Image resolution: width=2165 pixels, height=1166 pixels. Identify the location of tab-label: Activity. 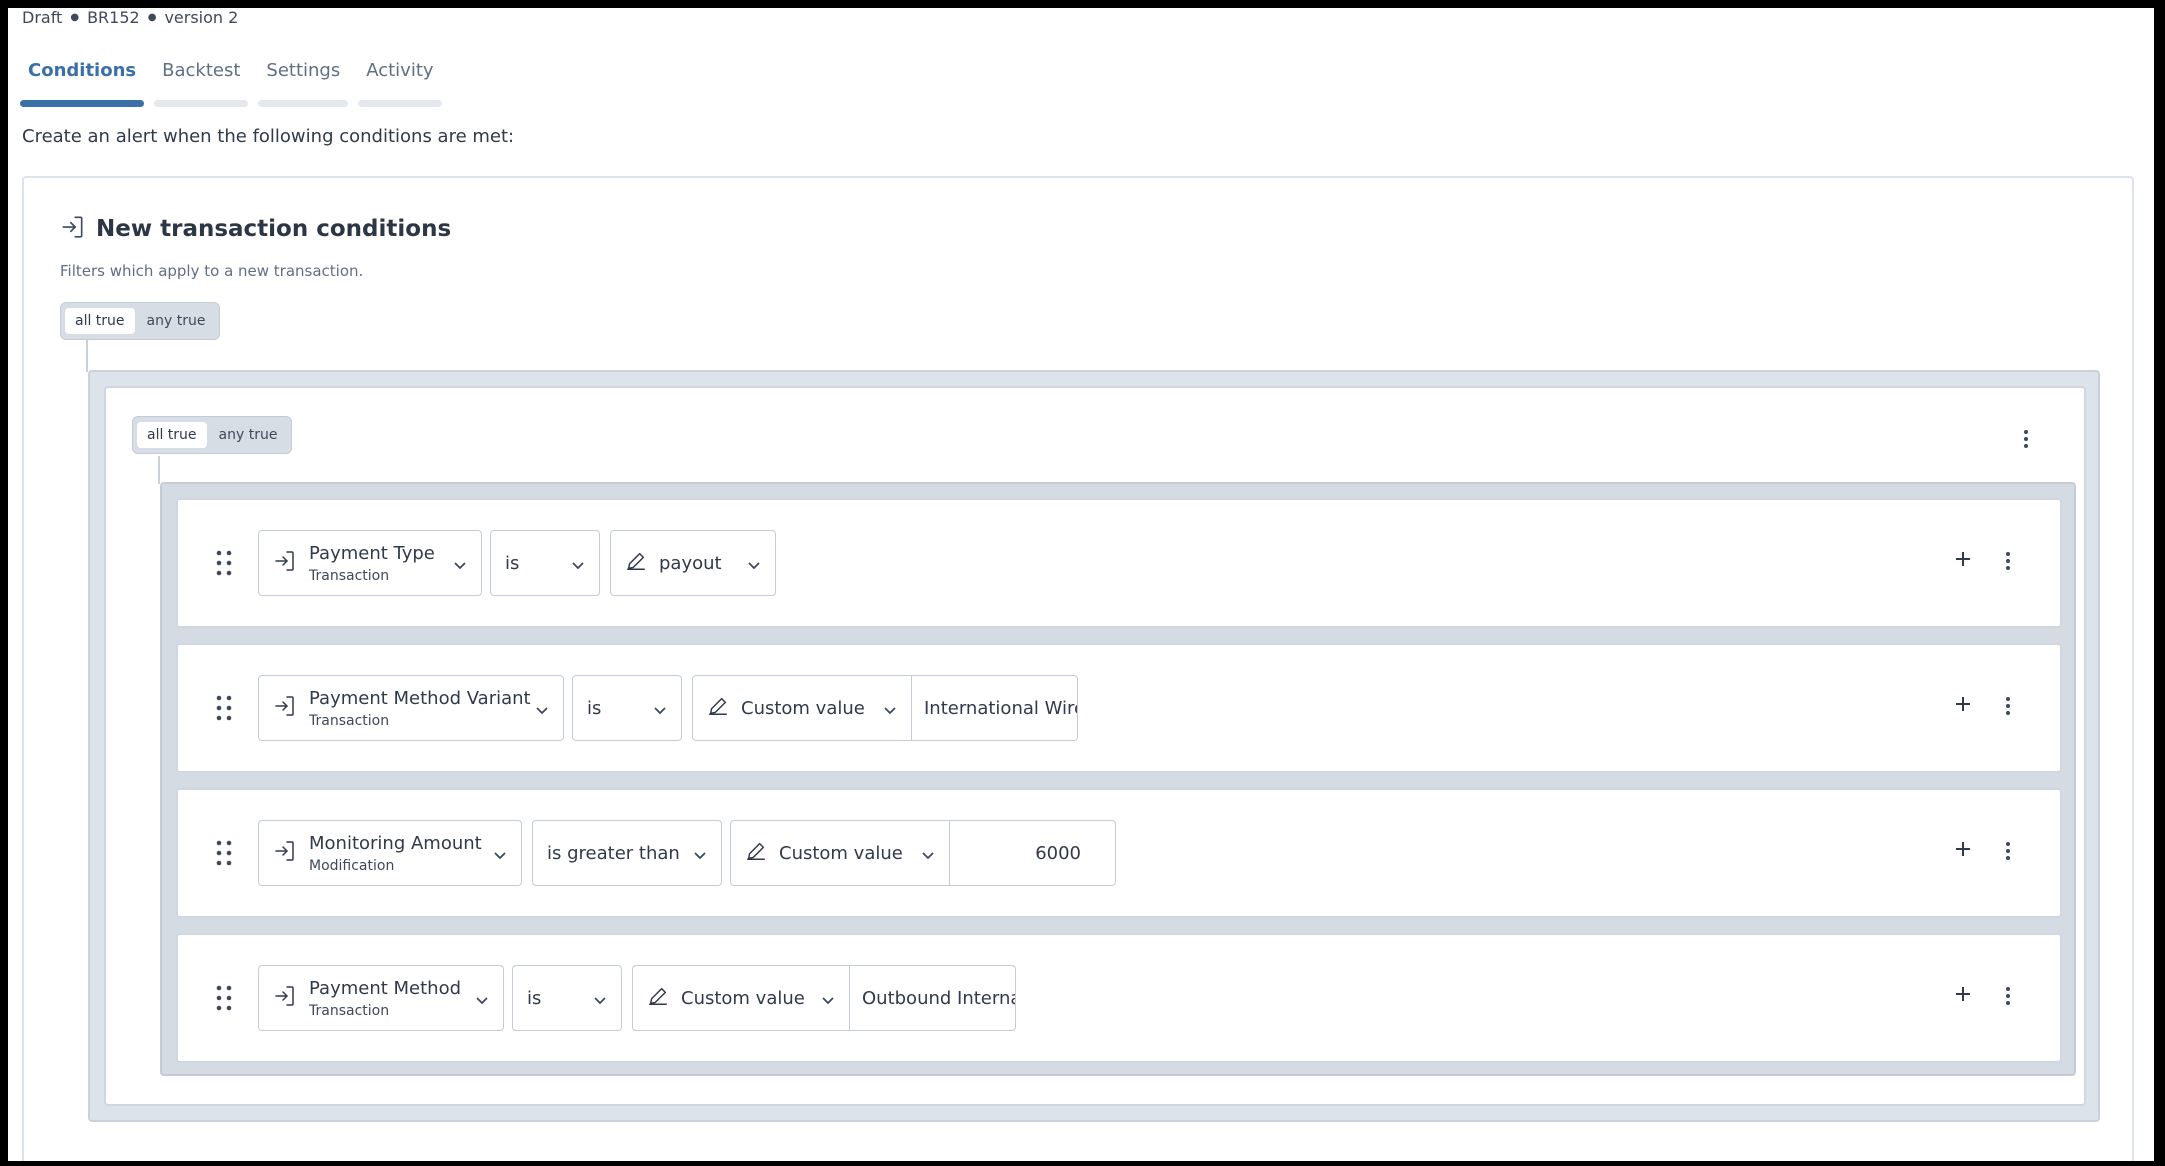
(400, 70).